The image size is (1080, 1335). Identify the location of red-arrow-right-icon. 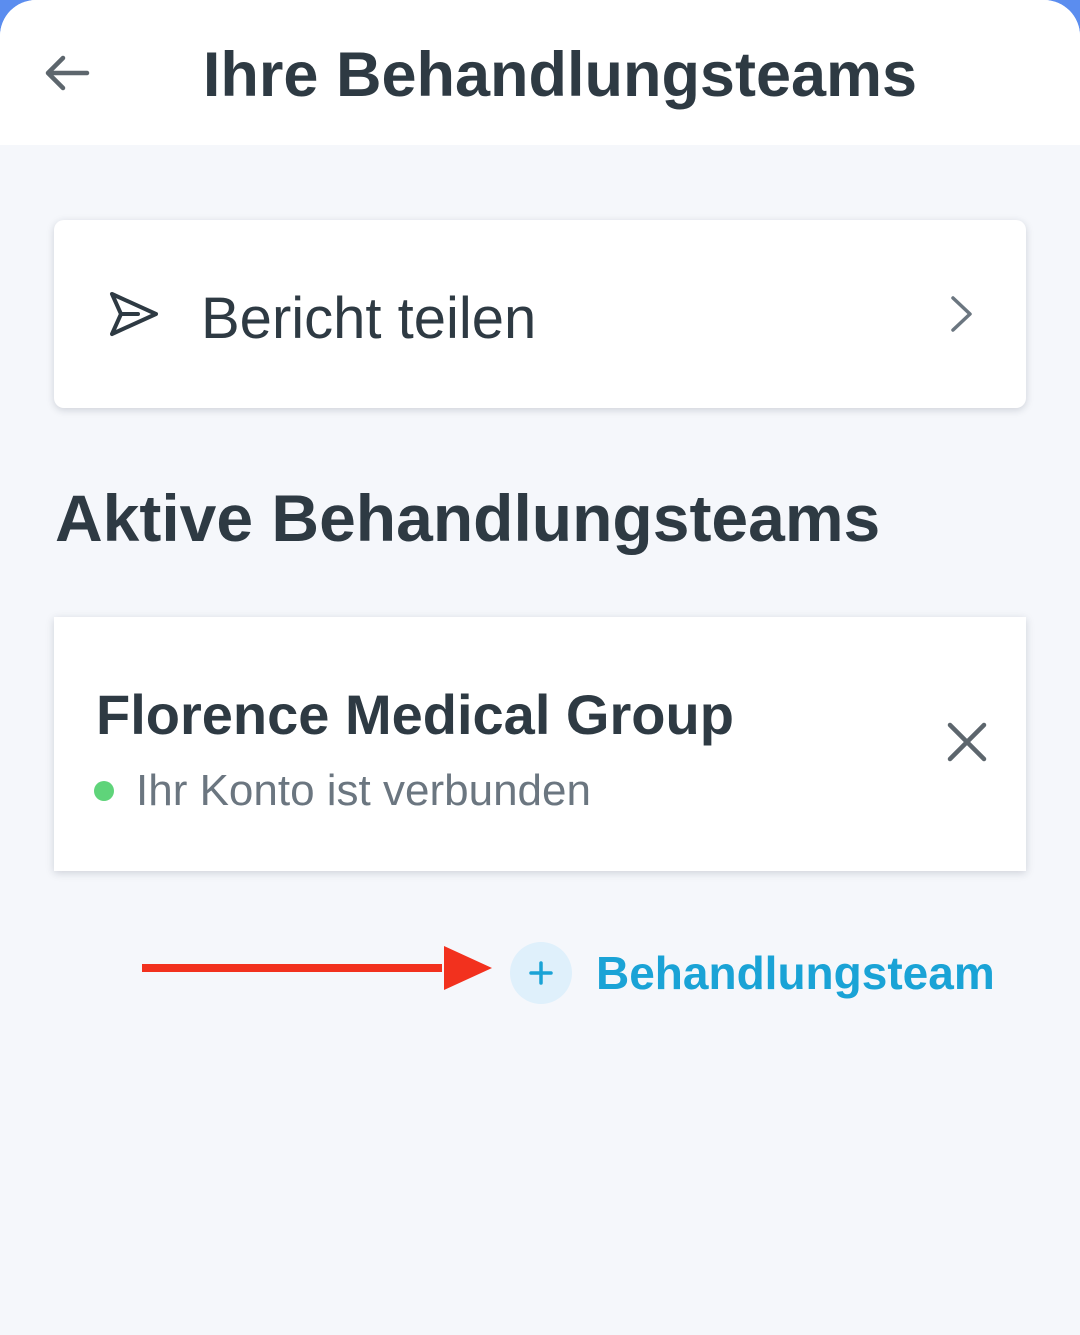
(317, 968).